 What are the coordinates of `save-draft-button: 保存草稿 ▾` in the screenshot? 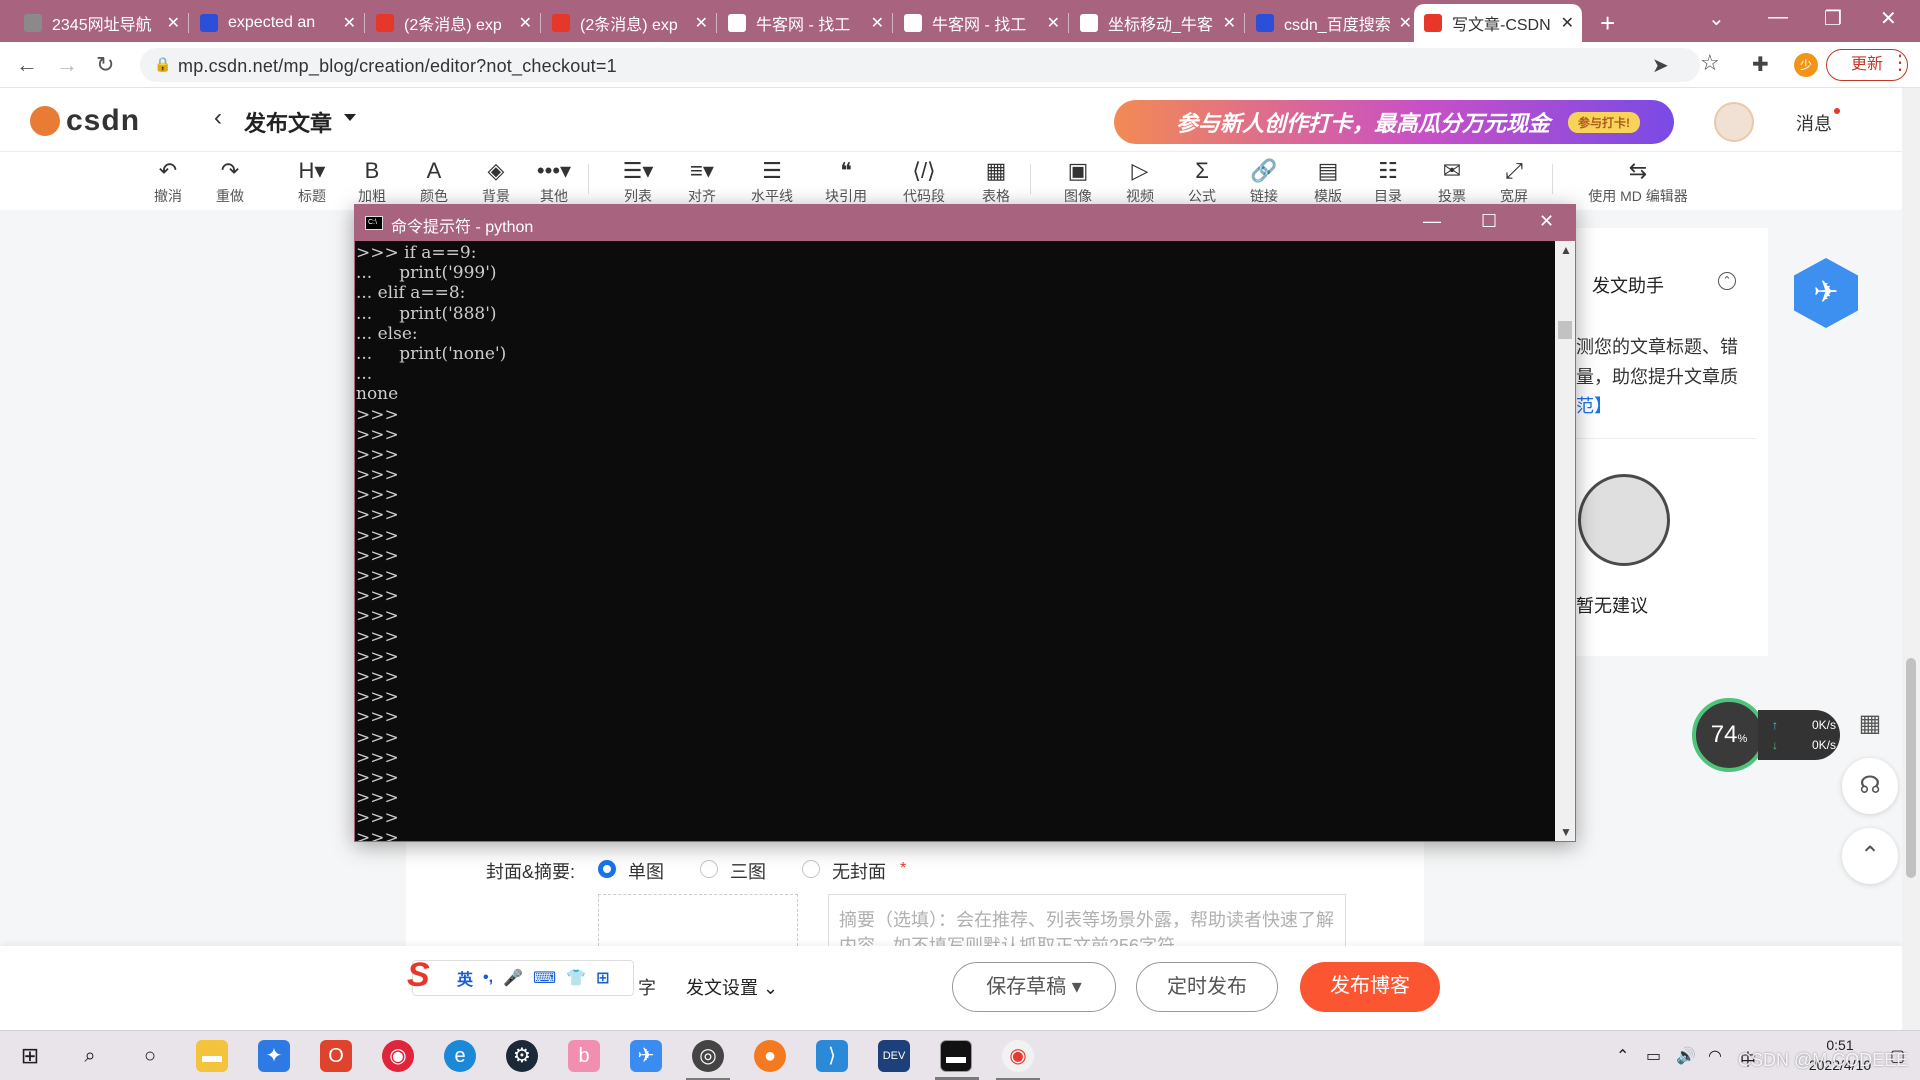 It's located at (1034, 987).